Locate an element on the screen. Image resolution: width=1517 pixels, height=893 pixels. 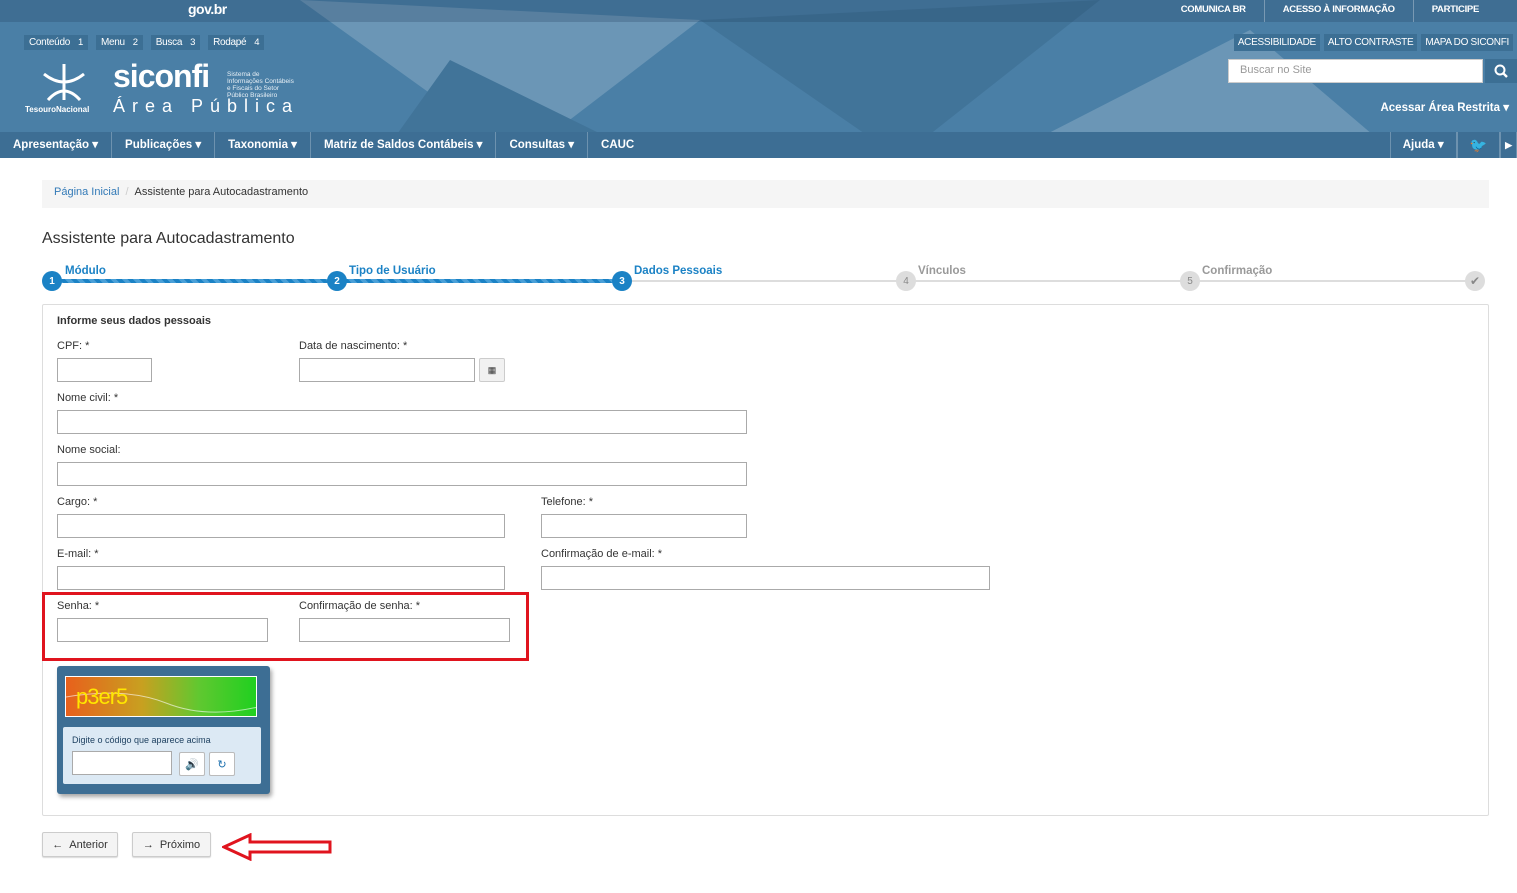
email-confirm-label: Confirmação de e-mail: * is located at coordinates (602, 554).